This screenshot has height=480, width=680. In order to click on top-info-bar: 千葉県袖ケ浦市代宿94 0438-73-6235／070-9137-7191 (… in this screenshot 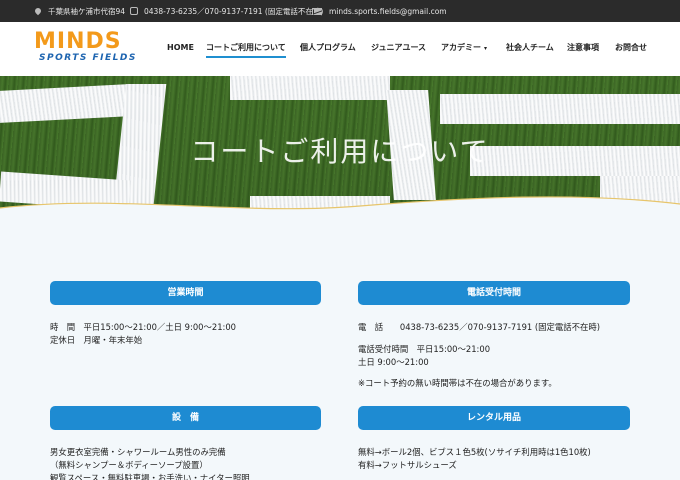, I will do `click(340, 11)`.